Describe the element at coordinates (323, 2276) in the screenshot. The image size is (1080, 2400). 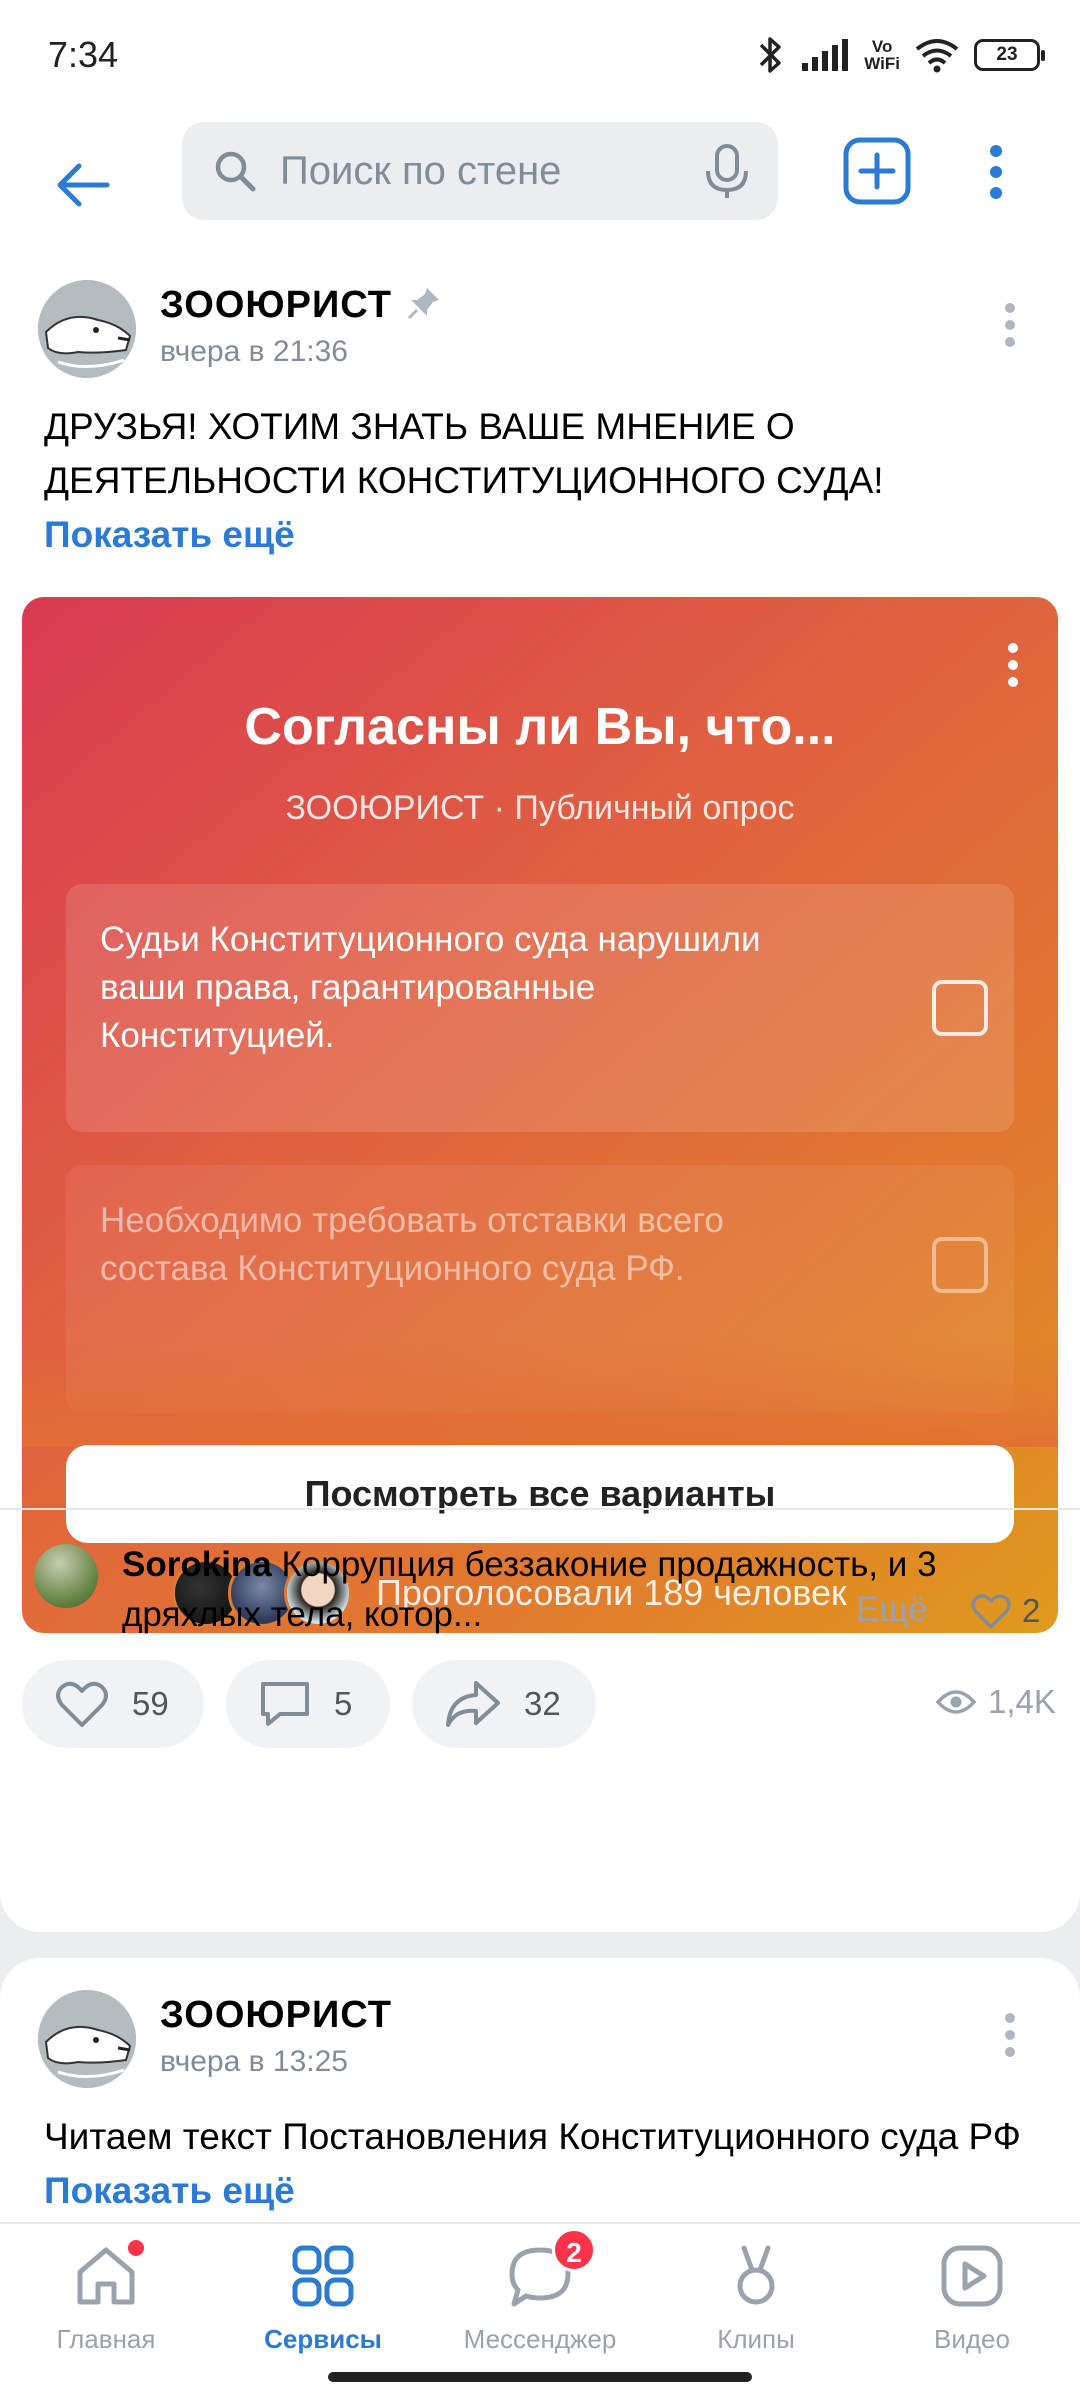
I see `services-grid-icon` at that location.